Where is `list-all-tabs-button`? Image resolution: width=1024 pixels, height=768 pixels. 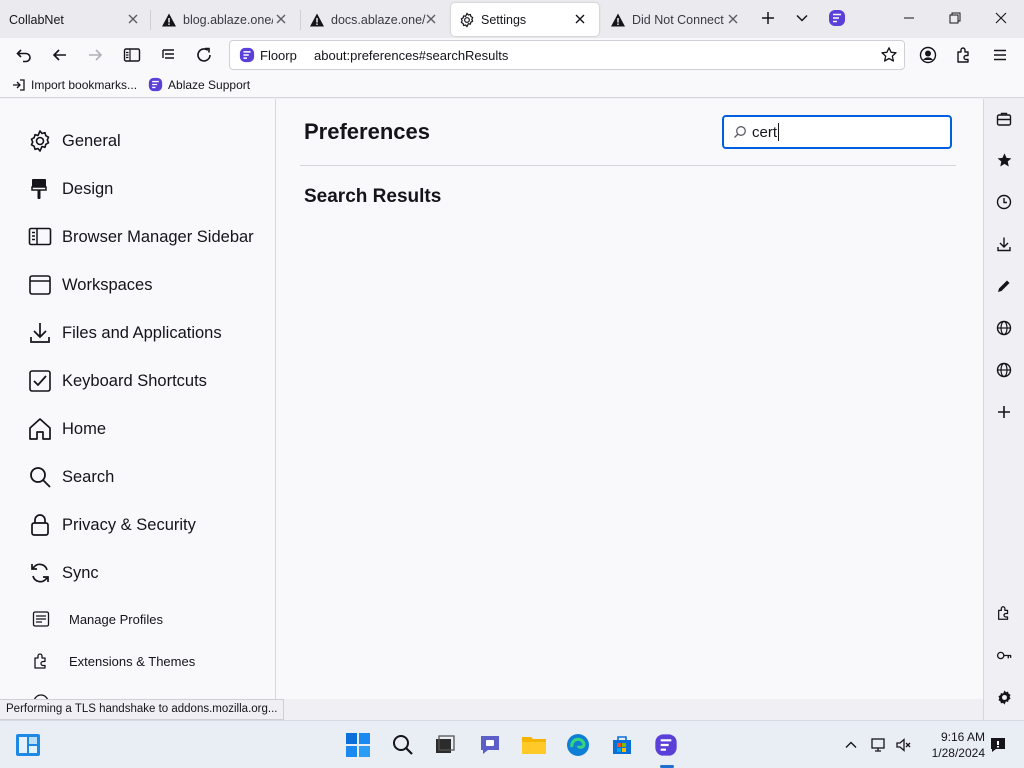 list-all-tabs-button is located at coordinates (802, 18).